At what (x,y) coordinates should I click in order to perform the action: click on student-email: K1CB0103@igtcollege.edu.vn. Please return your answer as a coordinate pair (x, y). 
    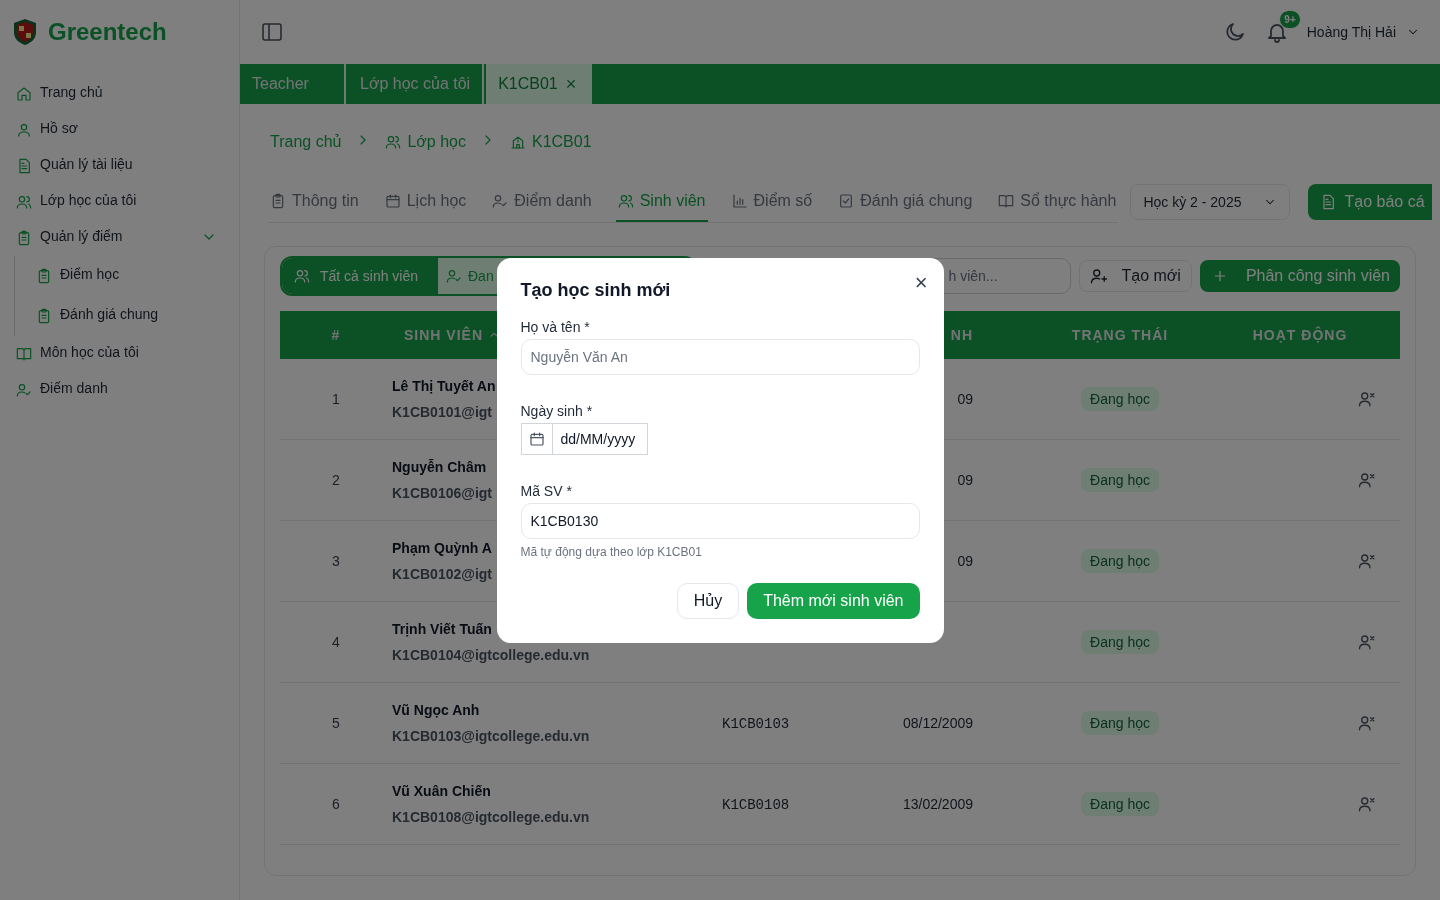
    Looking at the image, I should click on (491, 736).